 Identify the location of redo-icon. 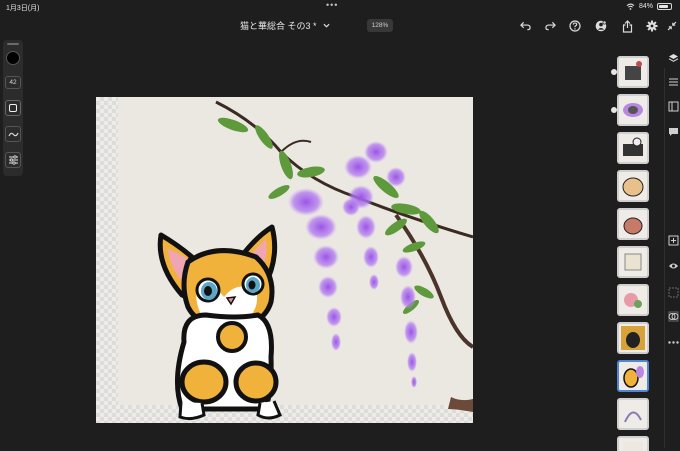
(550, 26).